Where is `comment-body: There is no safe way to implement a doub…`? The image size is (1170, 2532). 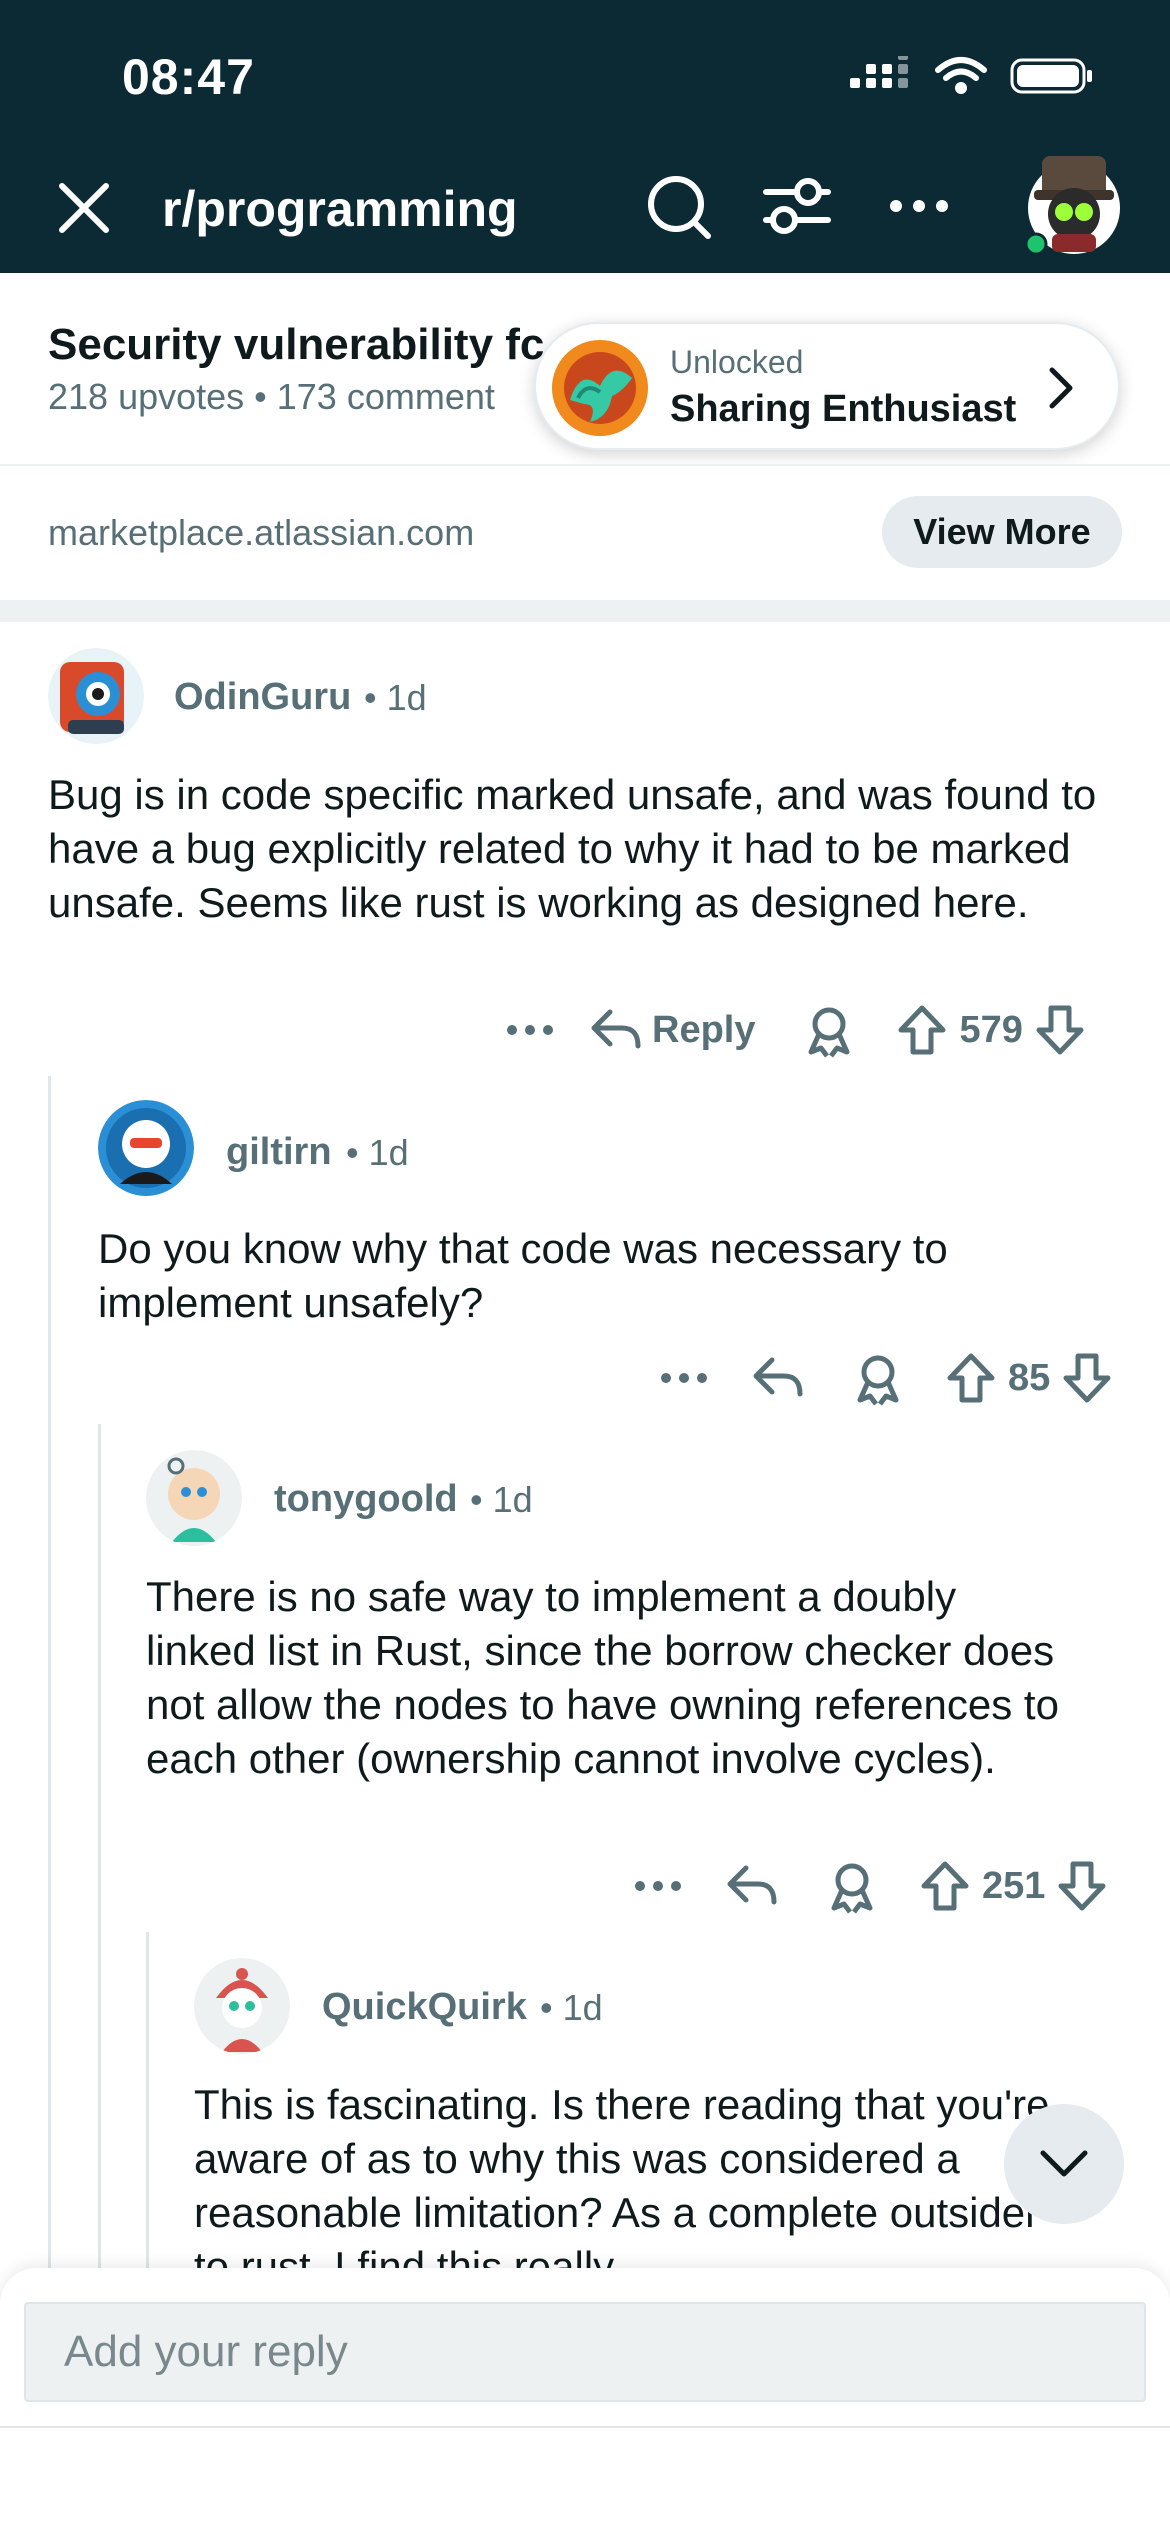
comment-body: There is no safe way to implement a doub… is located at coordinates (602, 1677).